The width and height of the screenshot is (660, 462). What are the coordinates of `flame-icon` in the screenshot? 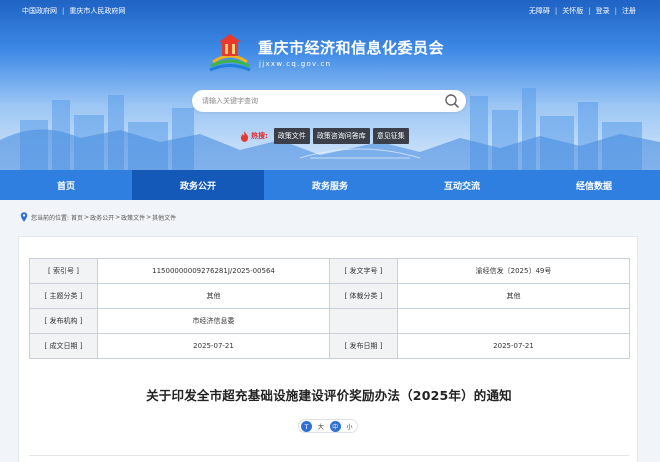 It's located at (244, 136).